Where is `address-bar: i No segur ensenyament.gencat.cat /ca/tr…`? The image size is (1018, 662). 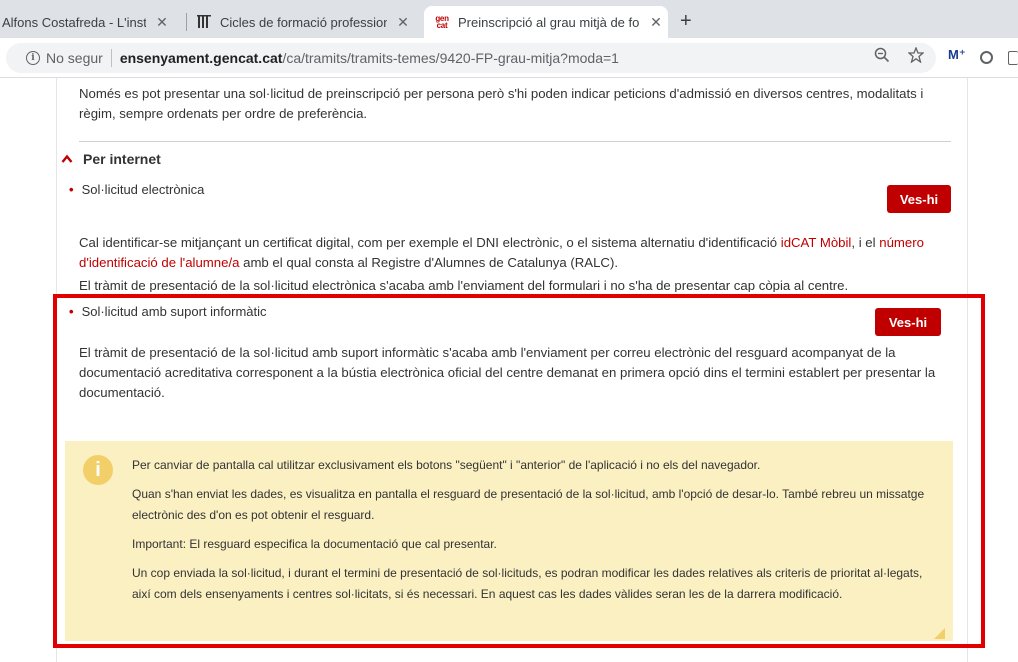
address-bar: i No segur ensenyament.gencat.cat /ca/tr… is located at coordinates (509, 58).